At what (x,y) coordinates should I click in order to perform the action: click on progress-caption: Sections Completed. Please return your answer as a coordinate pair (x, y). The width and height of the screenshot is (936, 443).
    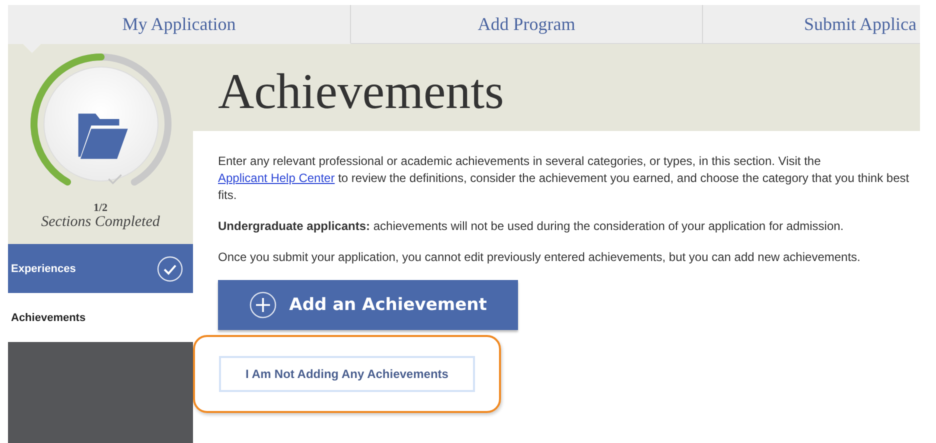
    Looking at the image, I should click on (100, 222).